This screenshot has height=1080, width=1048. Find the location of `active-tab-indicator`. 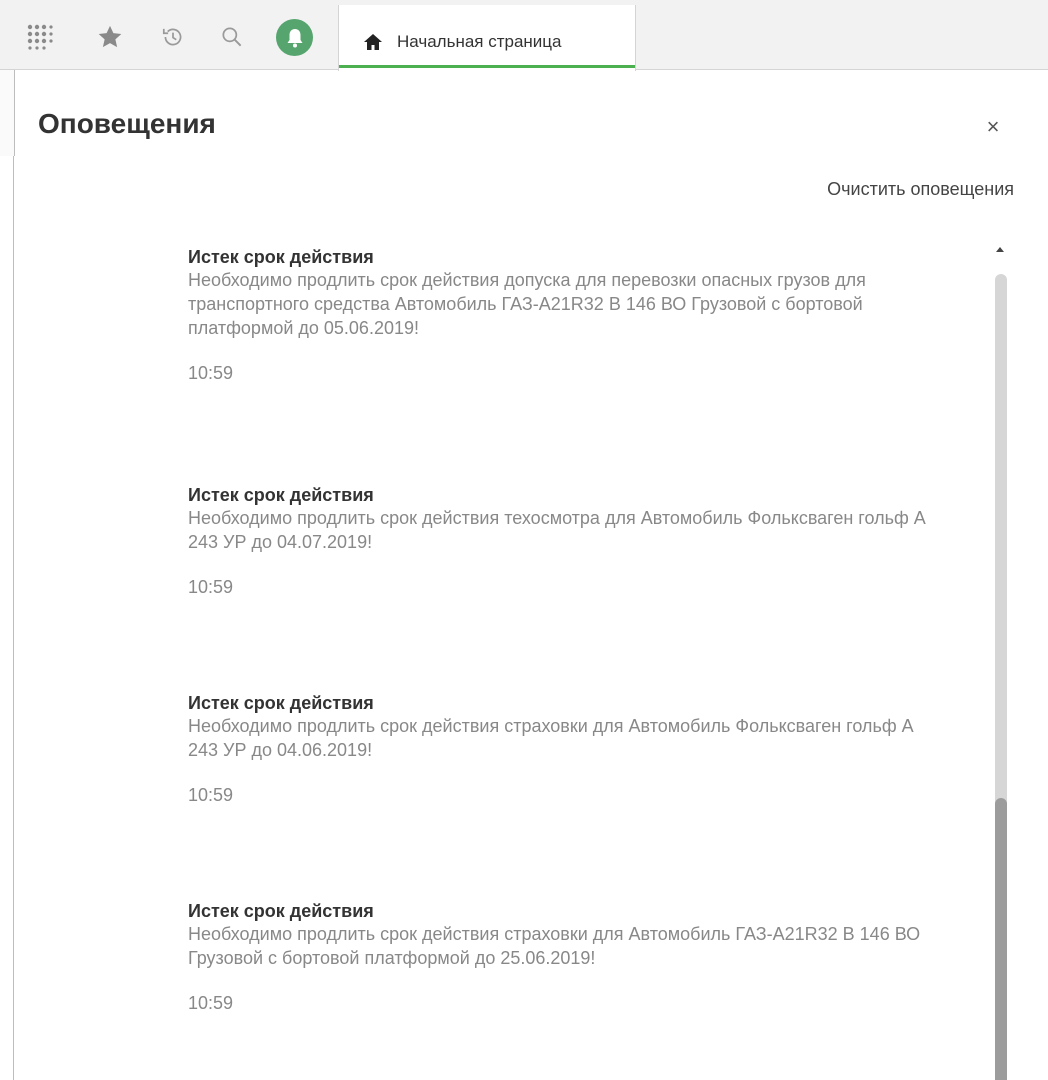

active-tab-indicator is located at coordinates (487, 66).